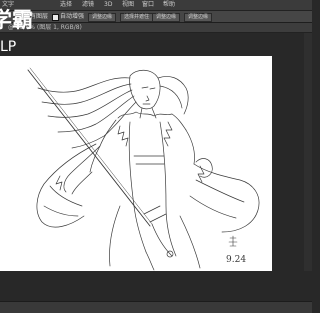  Describe the element at coordinates (169, 5) in the screenshot. I see `menu-item-help: 帮助` at that location.